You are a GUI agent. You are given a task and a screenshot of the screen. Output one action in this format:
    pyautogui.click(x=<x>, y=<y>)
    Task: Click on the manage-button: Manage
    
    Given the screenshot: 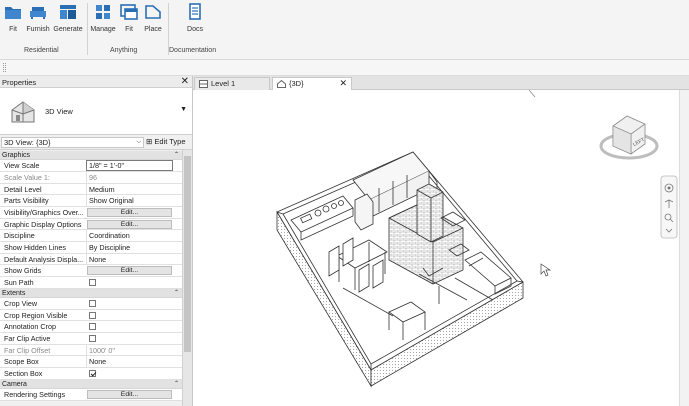 What is the action you would take?
    pyautogui.click(x=103, y=17)
    